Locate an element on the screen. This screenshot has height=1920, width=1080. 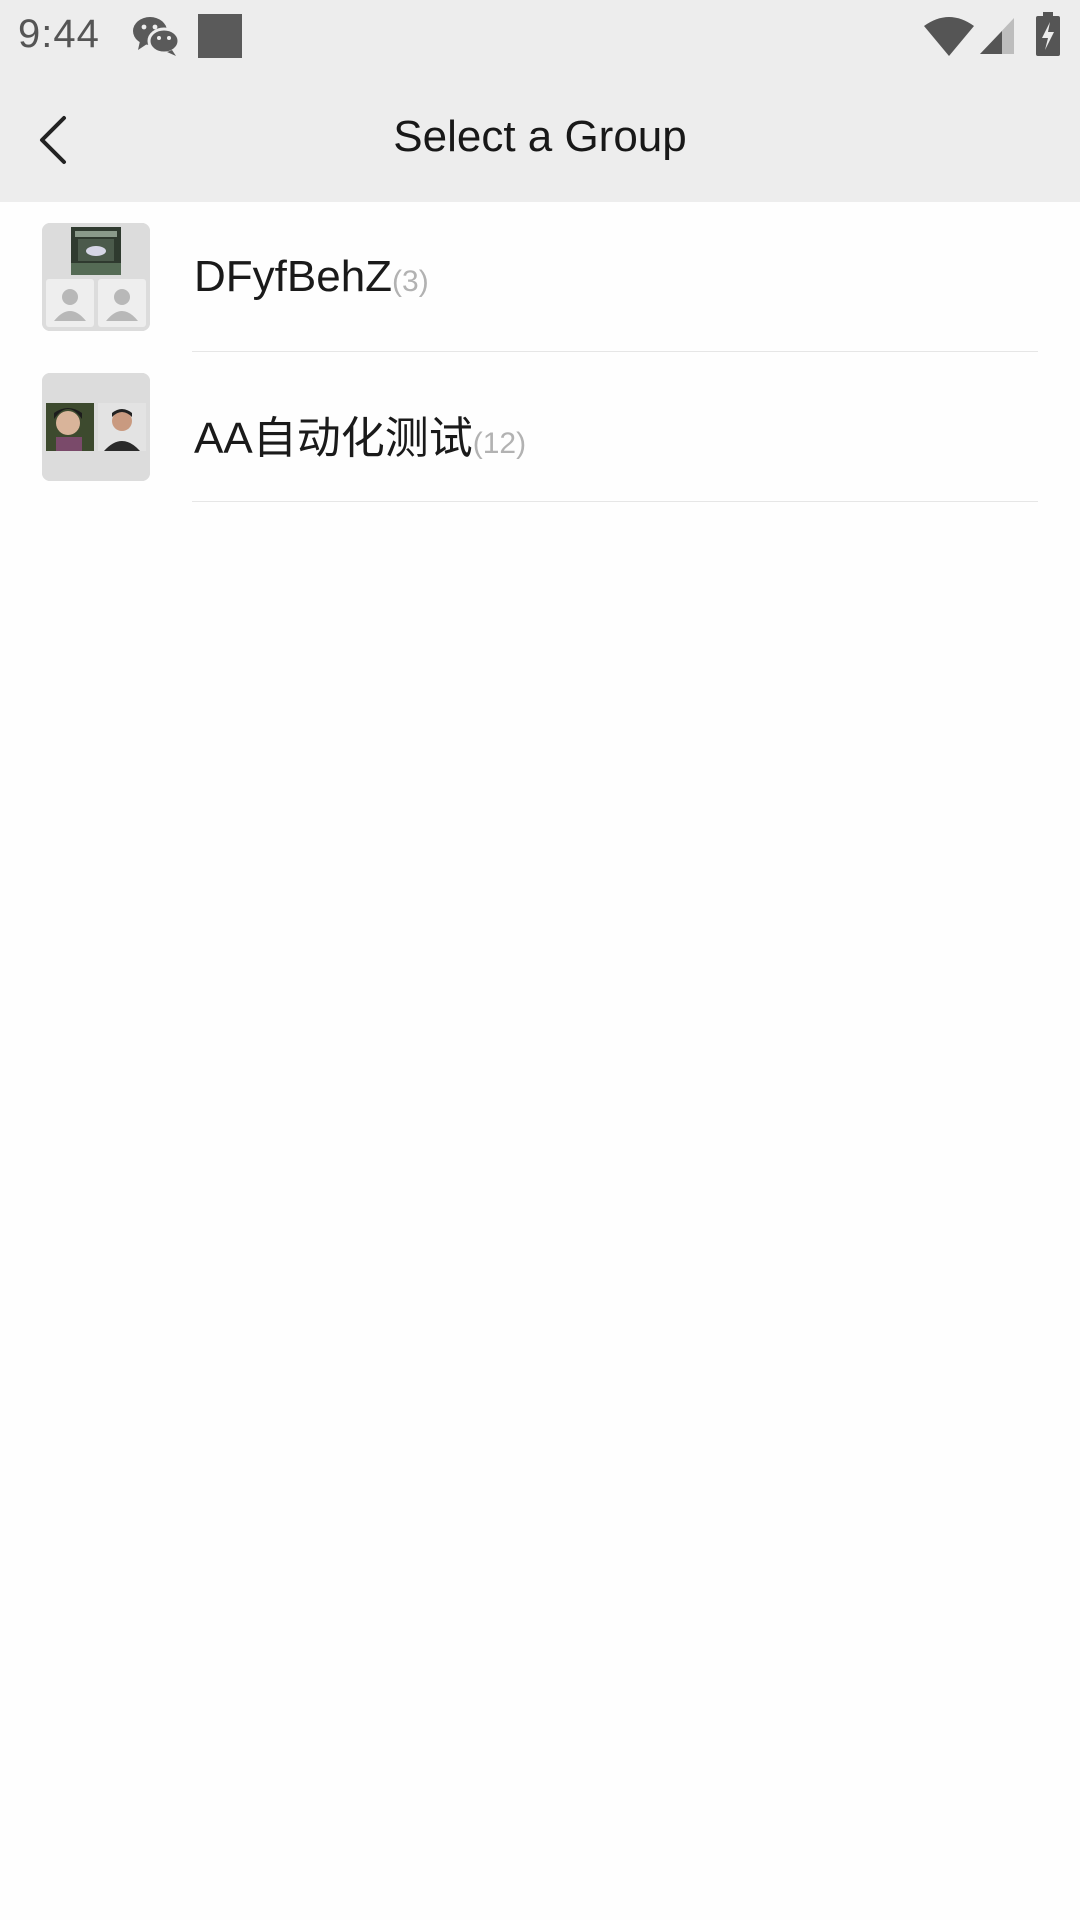
member-count: (12) is located at coordinates (499, 443).